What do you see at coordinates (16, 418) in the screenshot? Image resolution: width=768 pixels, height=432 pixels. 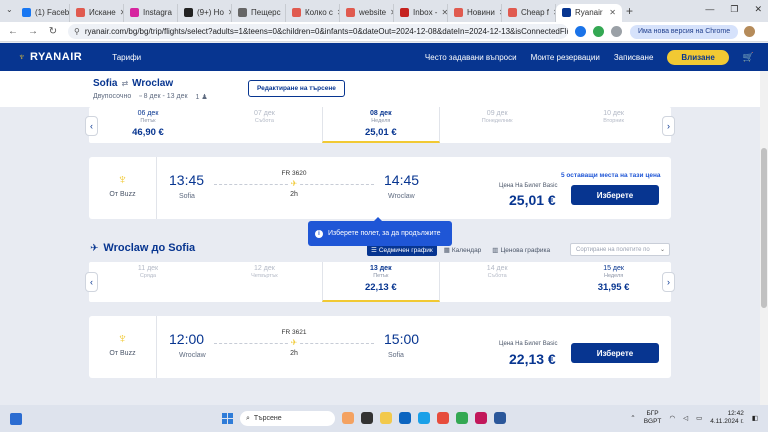 I see `widgets-icon` at bounding box center [16, 418].